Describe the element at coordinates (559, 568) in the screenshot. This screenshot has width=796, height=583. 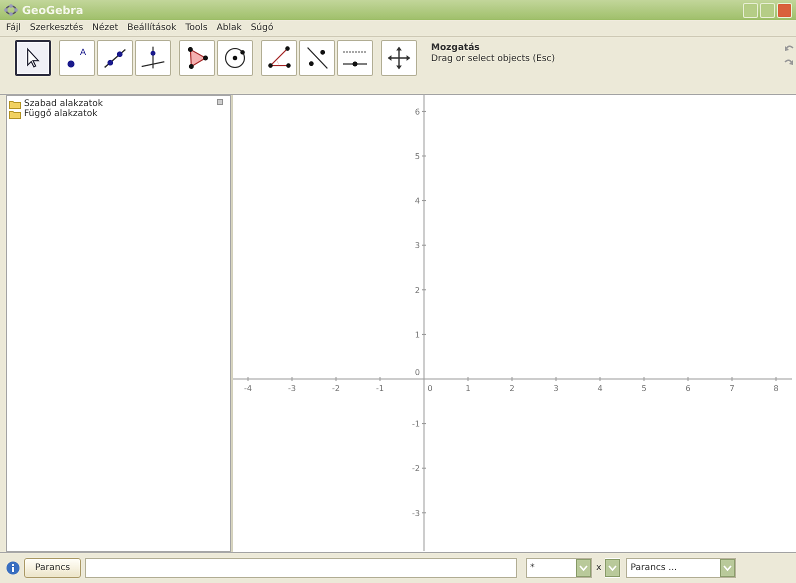
I see `symbol-dropdown: *` at that location.